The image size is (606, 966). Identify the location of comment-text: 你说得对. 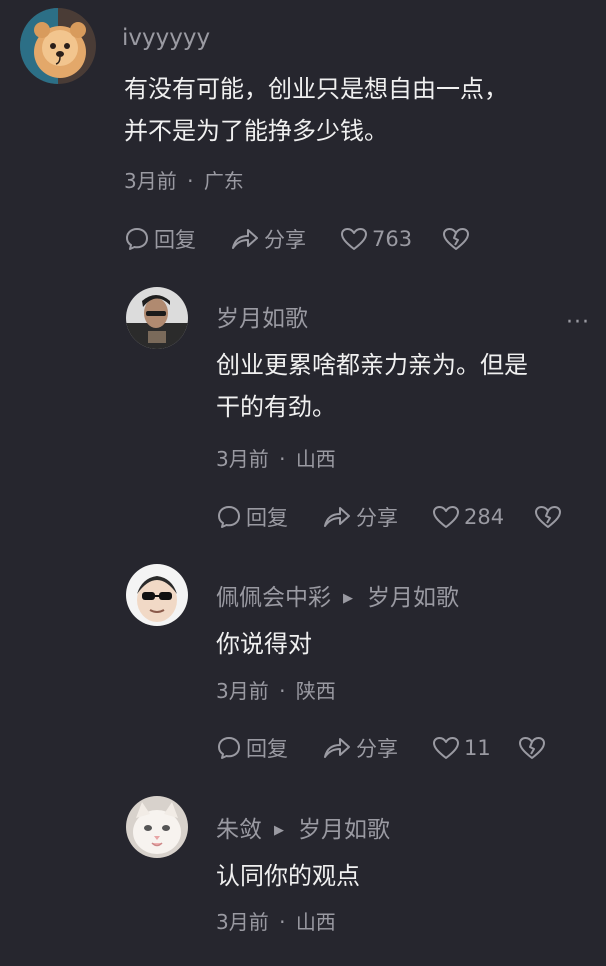
(264, 644).